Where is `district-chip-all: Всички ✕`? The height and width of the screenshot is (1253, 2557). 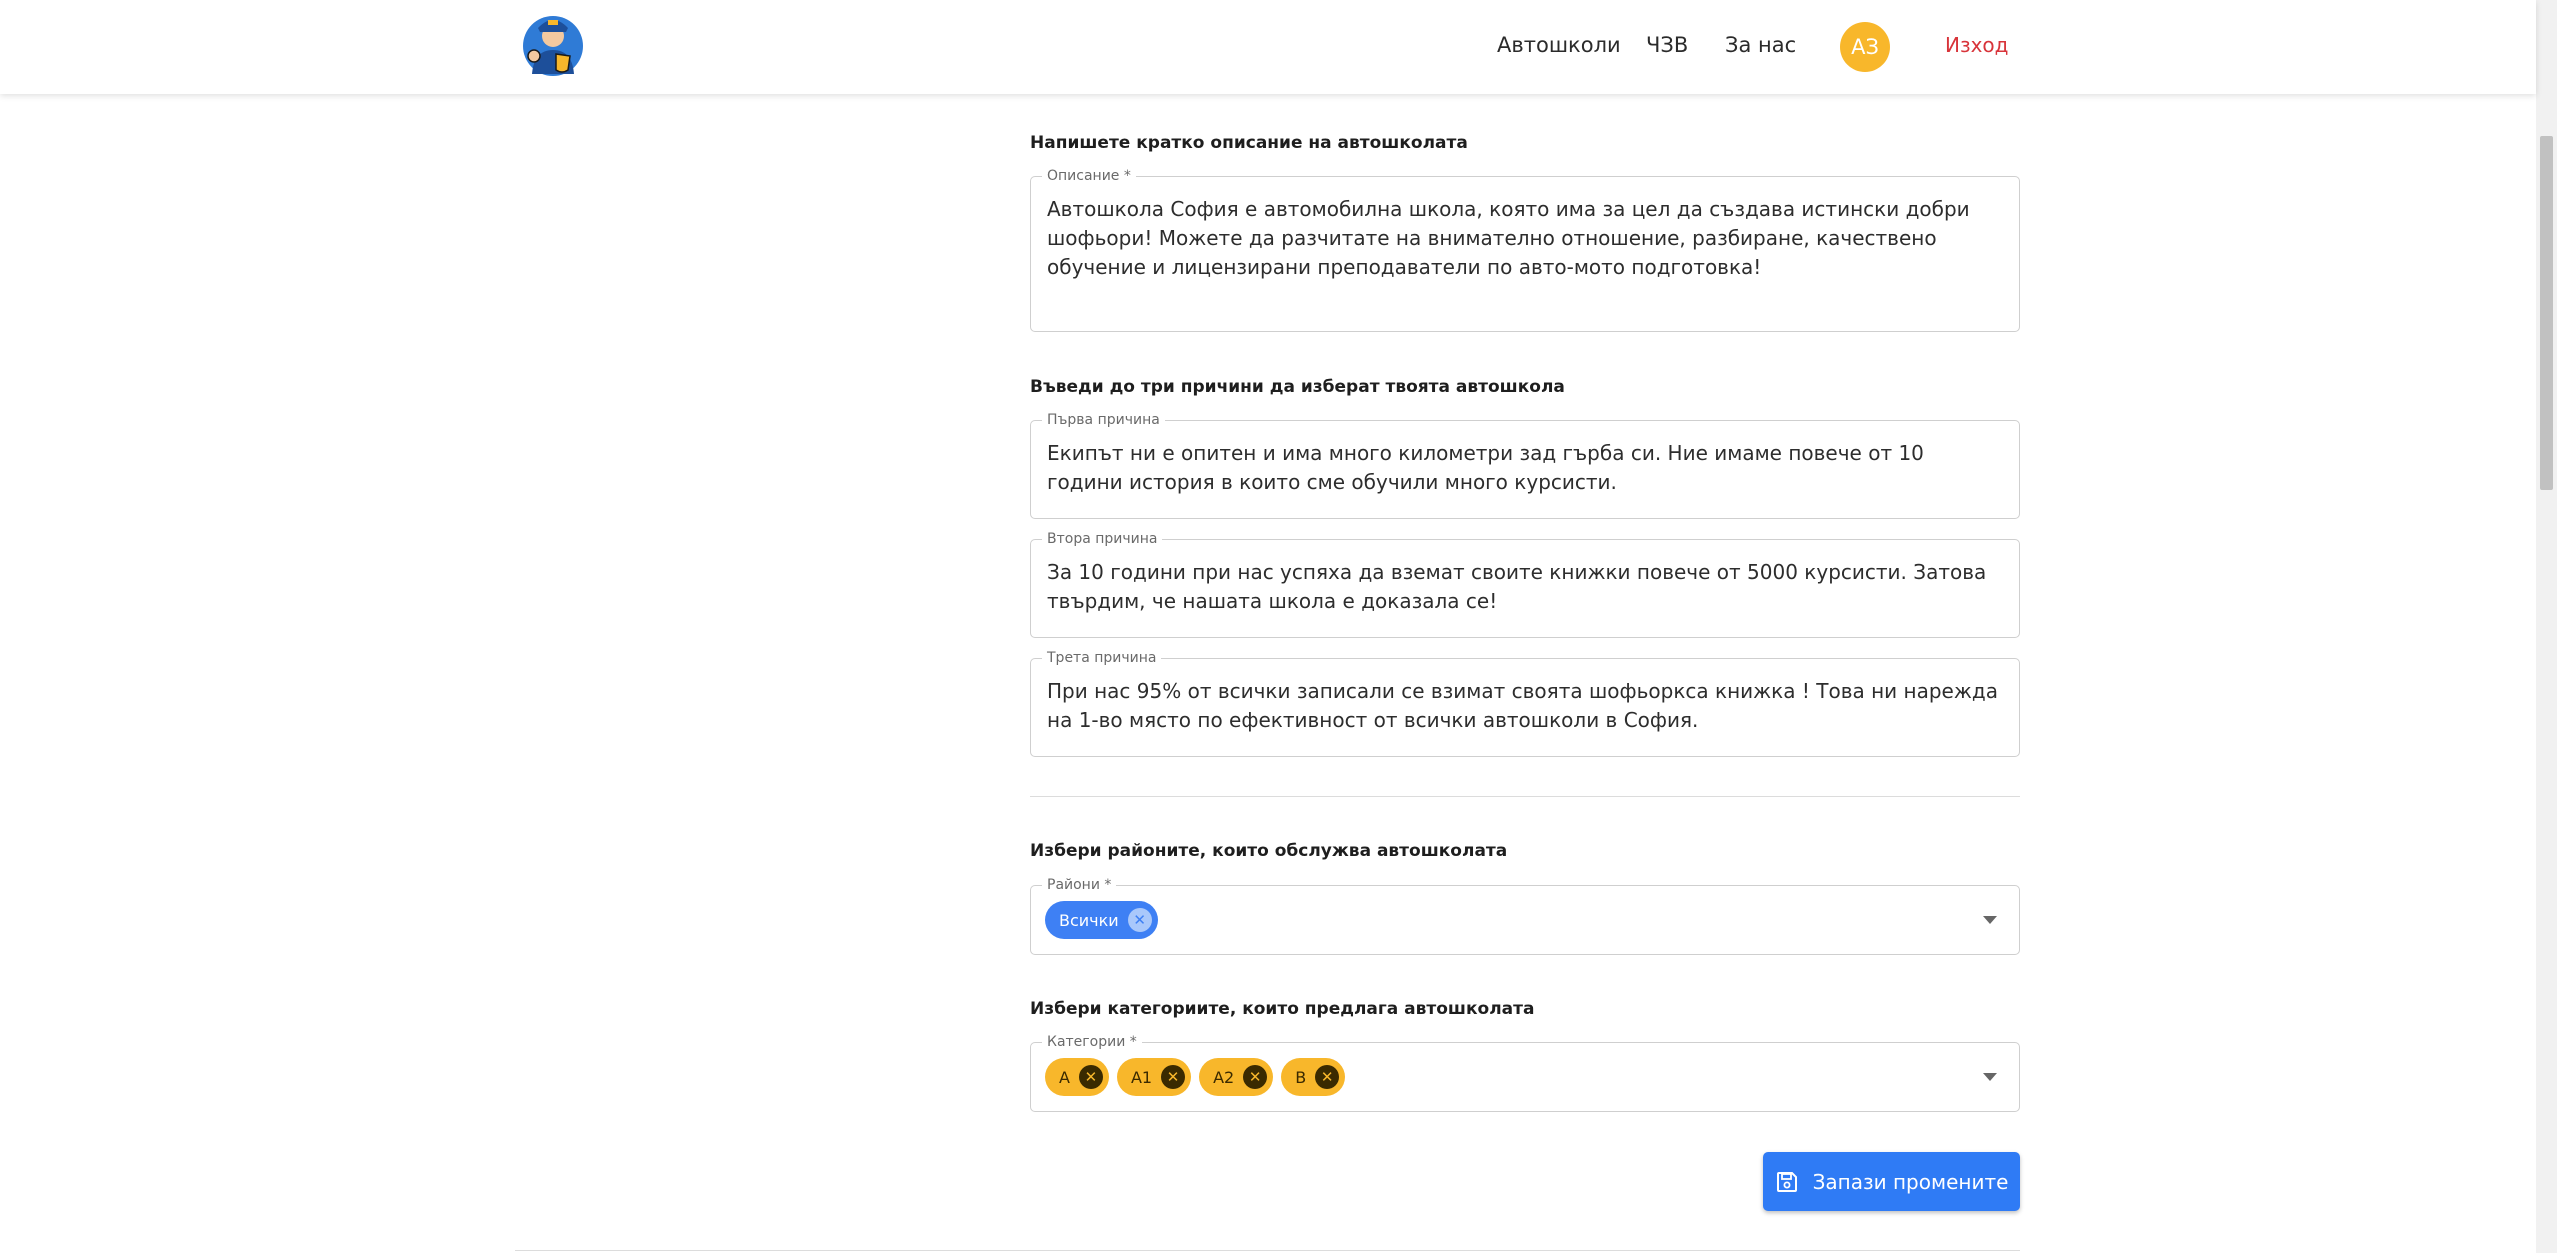
district-chip-all: Всички ✕ is located at coordinates (1101, 920).